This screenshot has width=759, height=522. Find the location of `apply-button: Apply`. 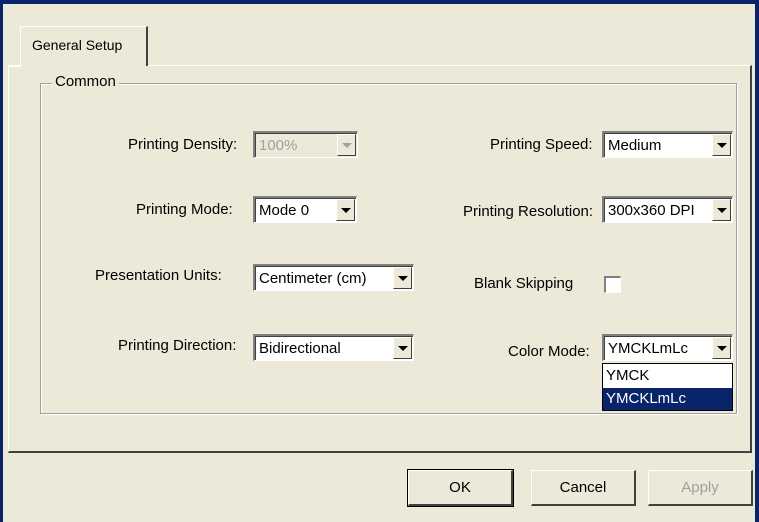

apply-button: Apply is located at coordinates (700, 488).